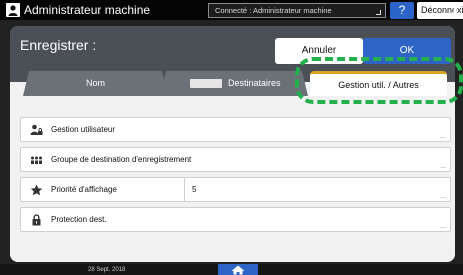 This screenshot has height=275, width=463. What do you see at coordinates (206, 83) in the screenshot?
I see `destination-types-icon` at bounding box center [206, 83].